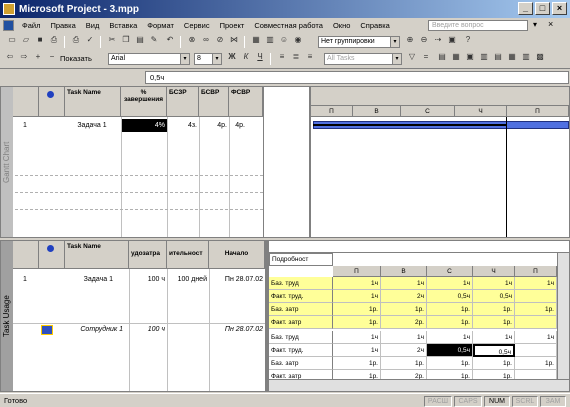 This screenshot has height=407, width=570. Describe the element at coordinates (230, 125) in the screenshot. I see `fsvr-cell: 4р.` at that location.